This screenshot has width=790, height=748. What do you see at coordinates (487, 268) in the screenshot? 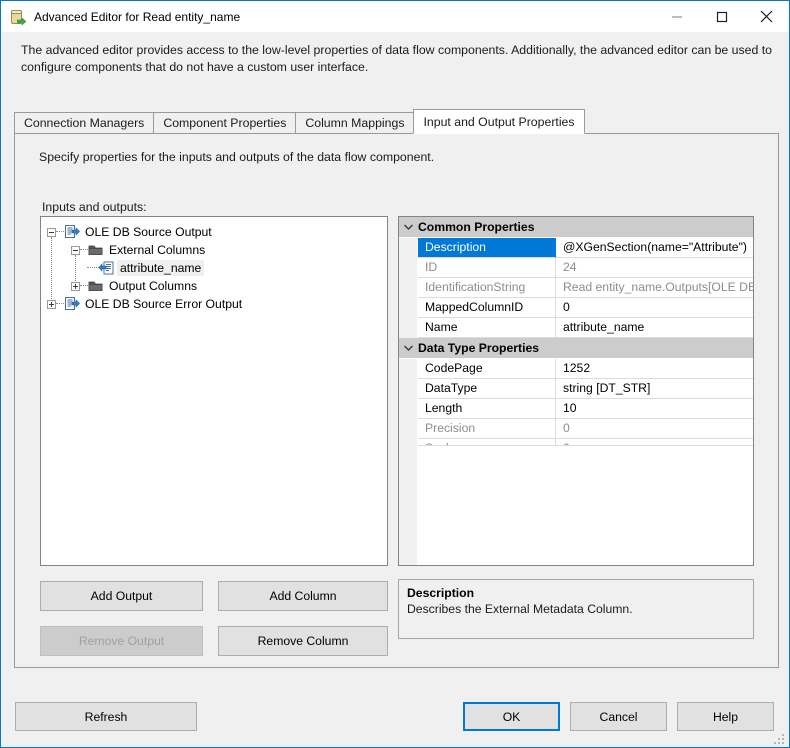
I see `grid-row-name: ID` at bounding box center [487, 268].